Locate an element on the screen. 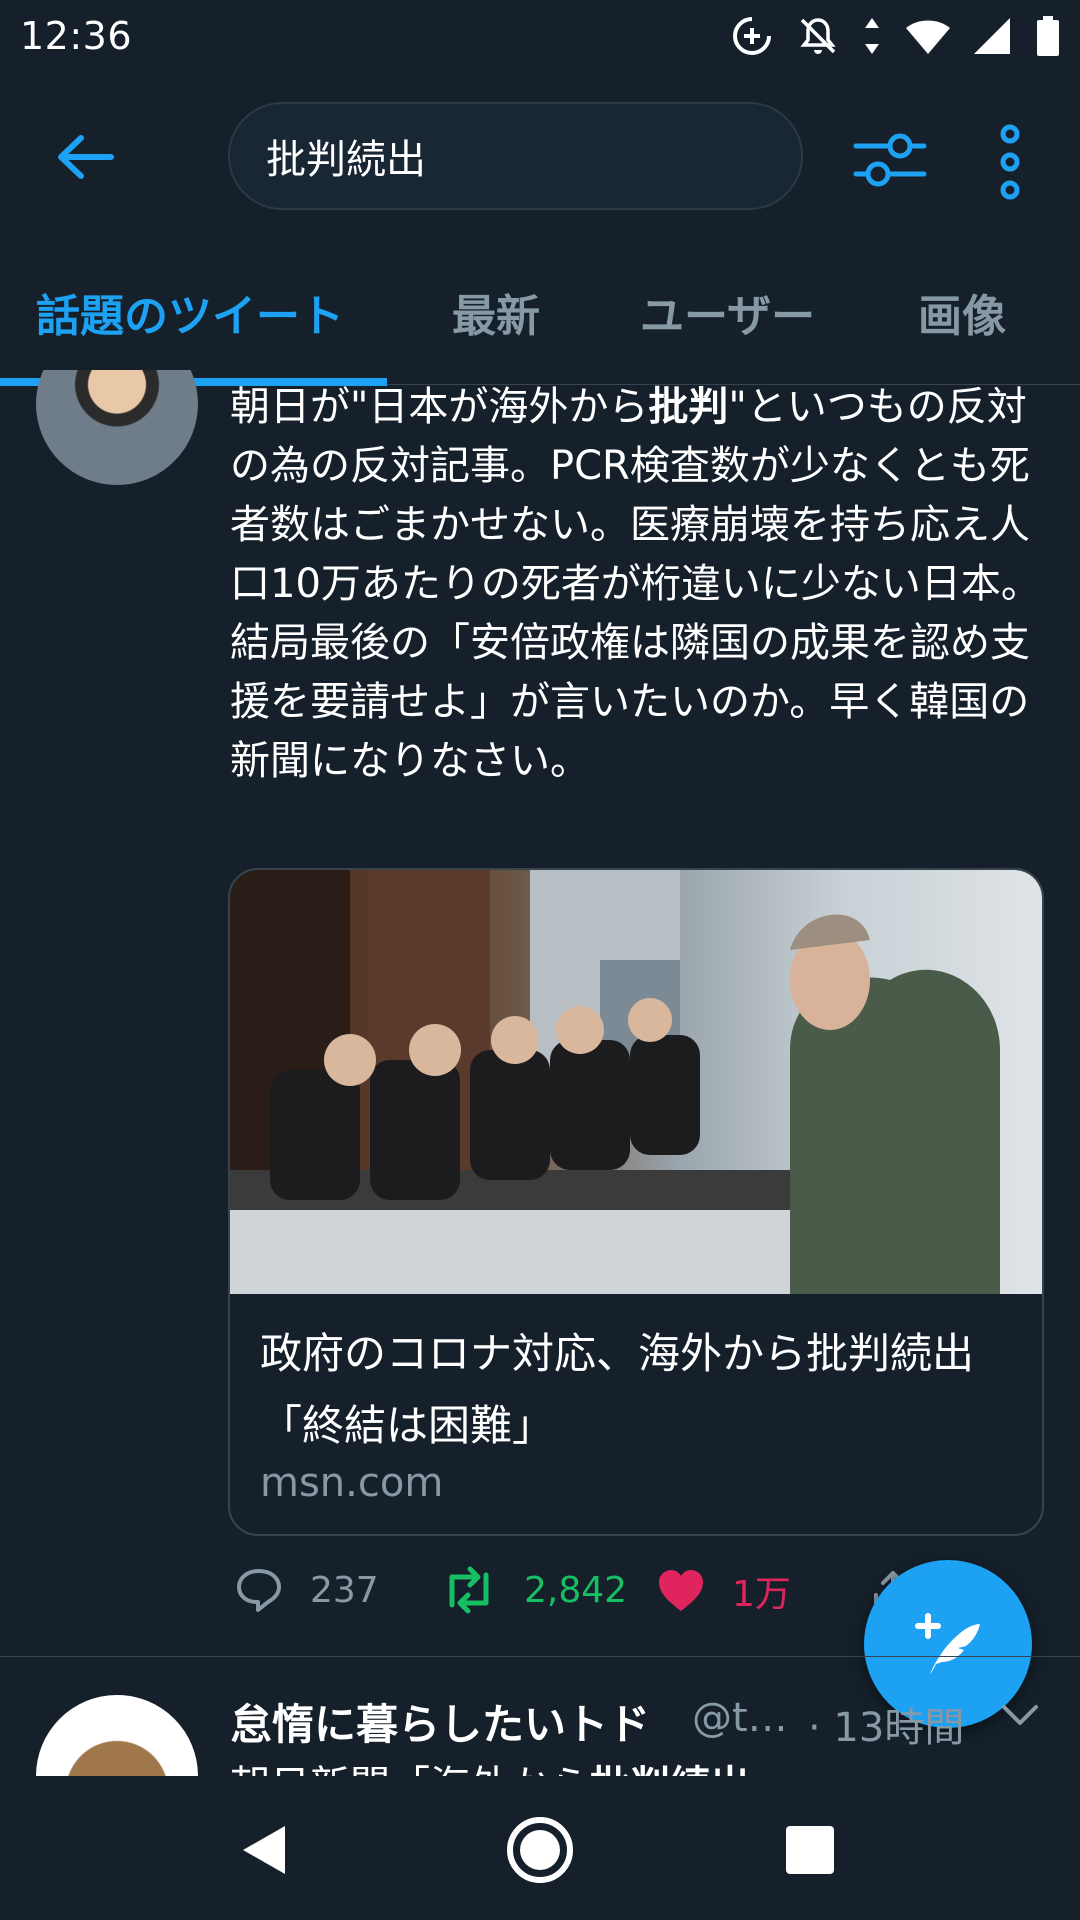  status-icons is located at coordinates (895, 36).